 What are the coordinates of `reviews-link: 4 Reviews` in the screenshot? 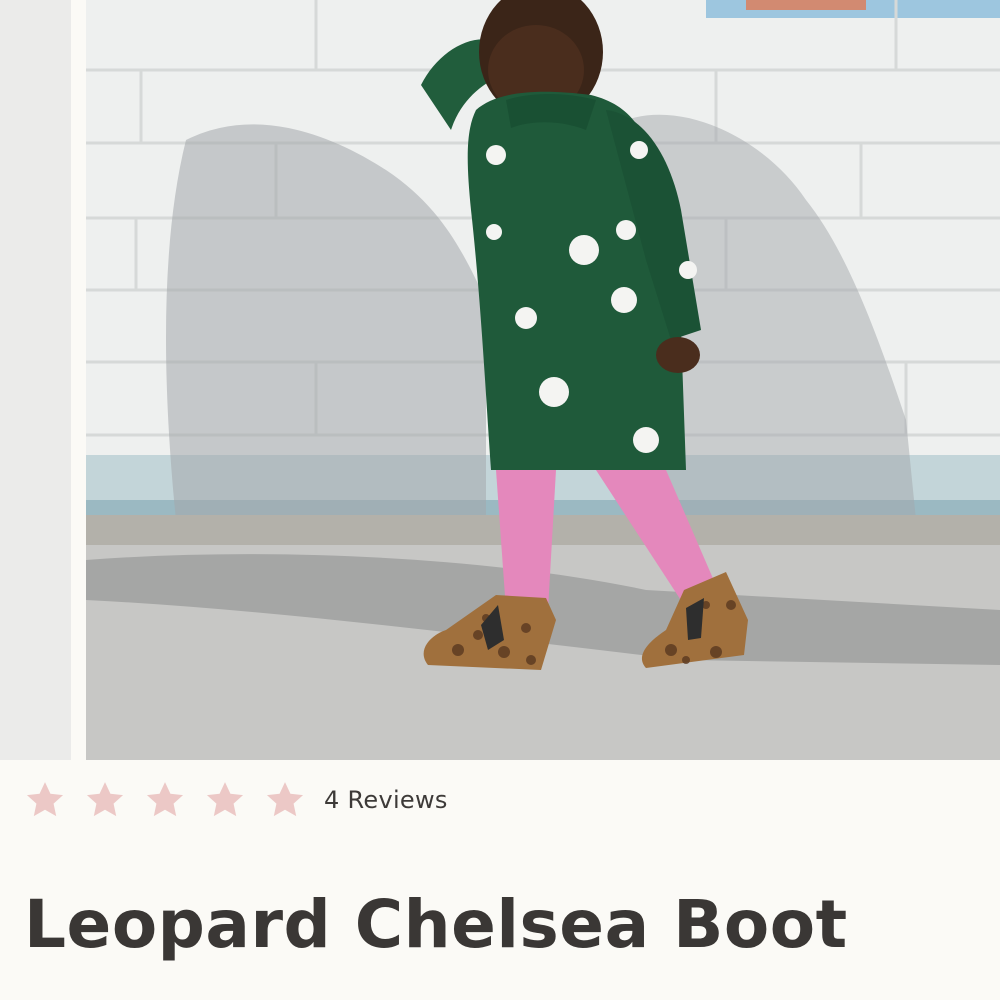 It's located at (386, 800).